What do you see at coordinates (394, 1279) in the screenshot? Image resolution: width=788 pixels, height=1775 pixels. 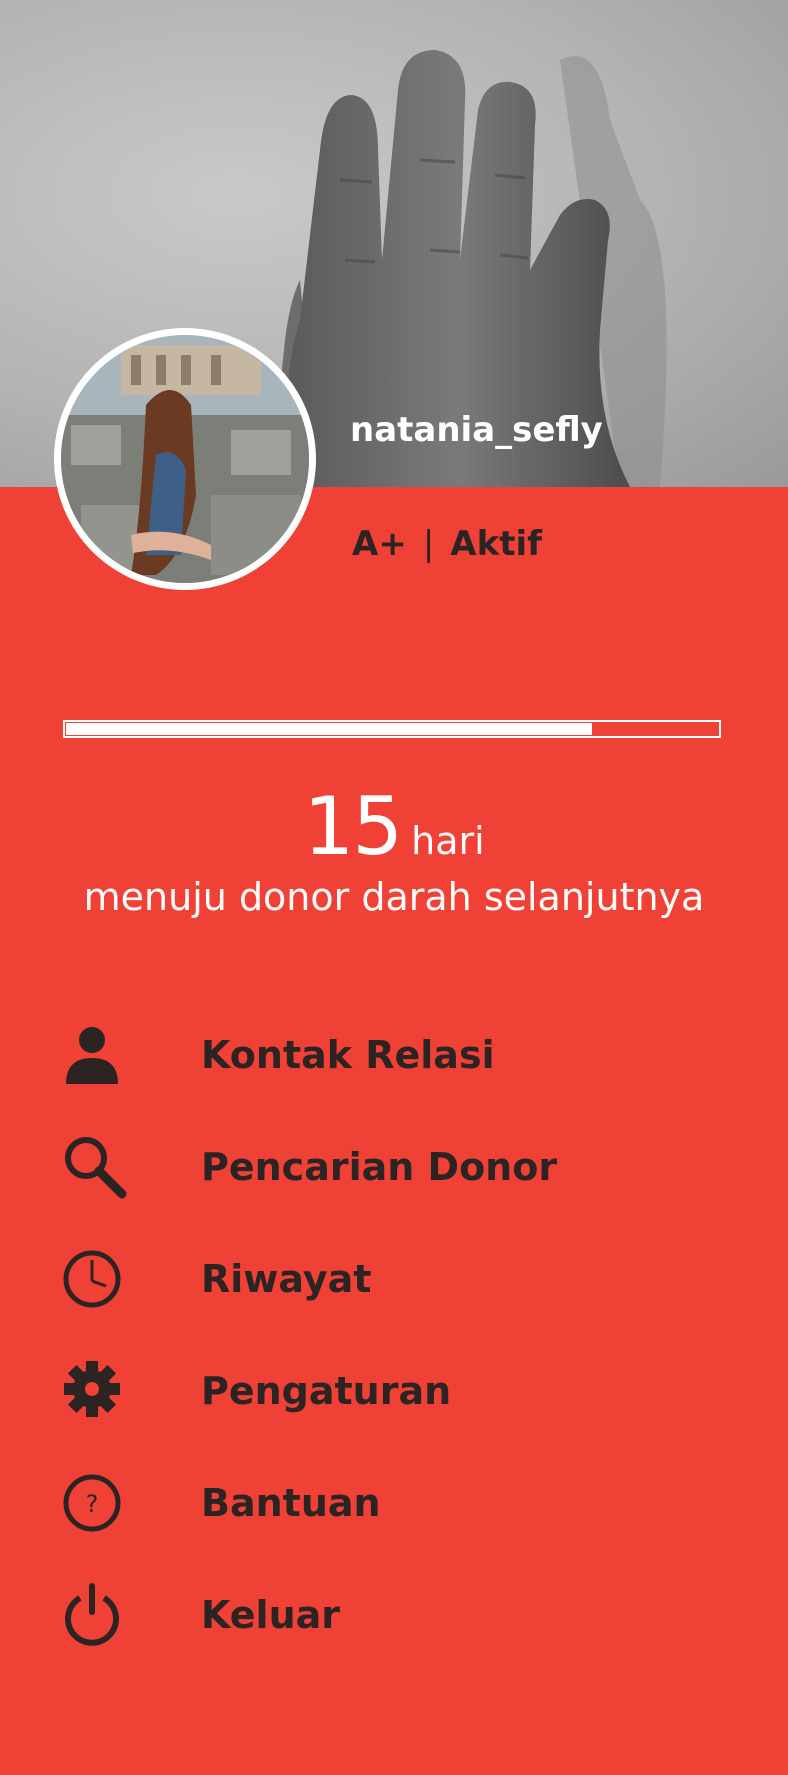 I see `menu-item-riwayat: Riwayat` at bounding box center [394, 1279].